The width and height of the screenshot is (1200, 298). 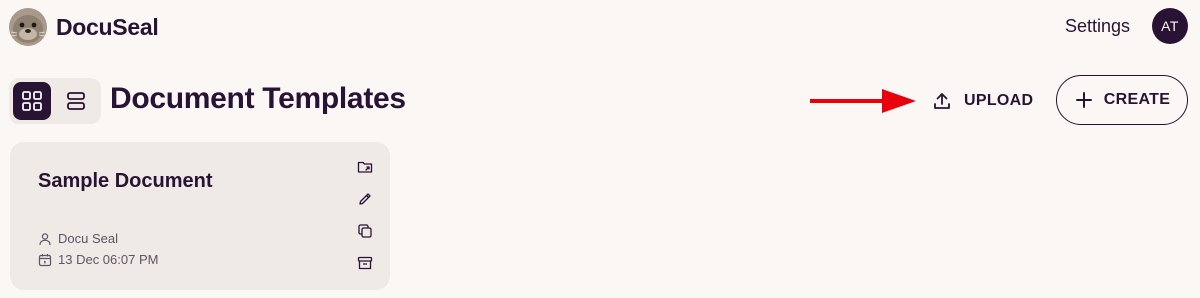 I want to click on move-to-folder-button, so click(x=365, y=167).